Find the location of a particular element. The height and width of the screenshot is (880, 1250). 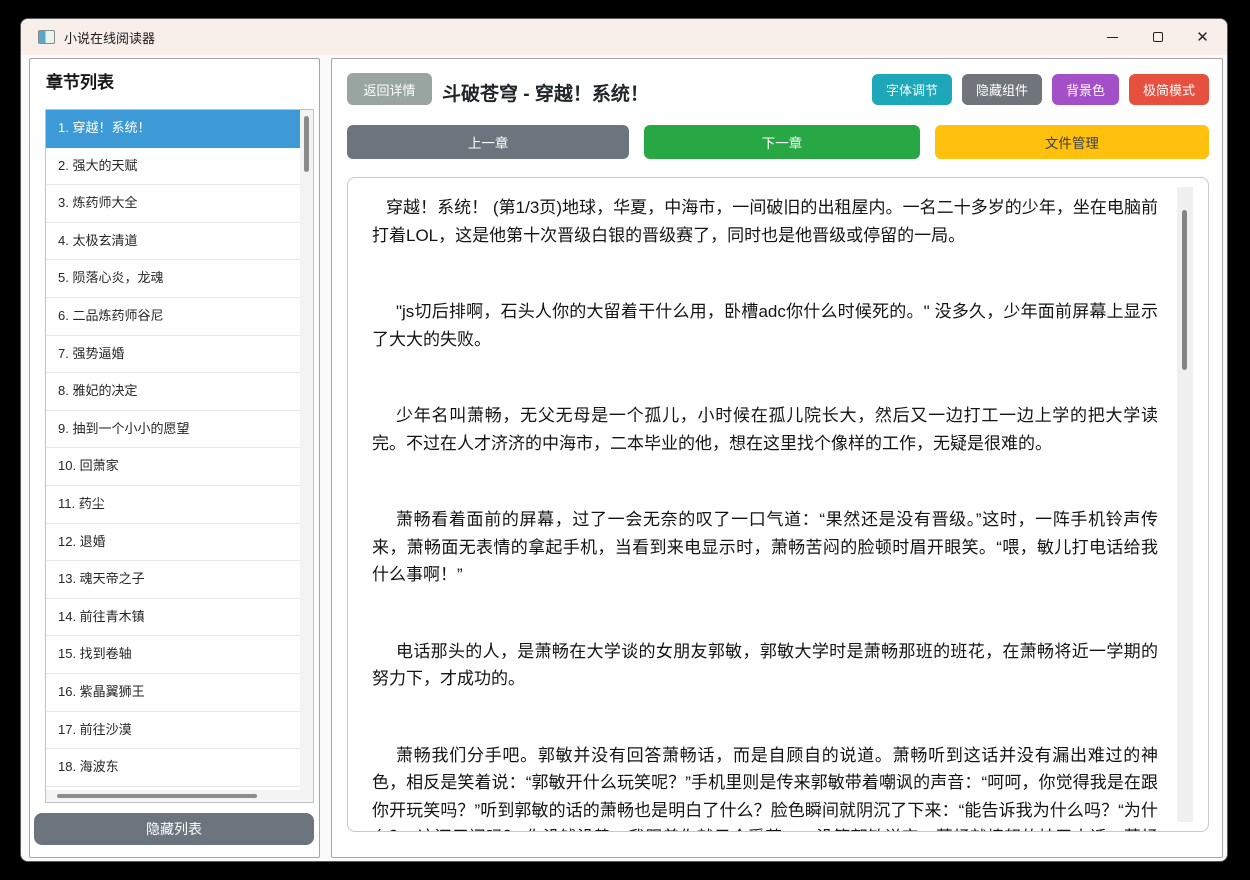

chapter-item: 12. 退婚 is located at coordinates (173, 542).